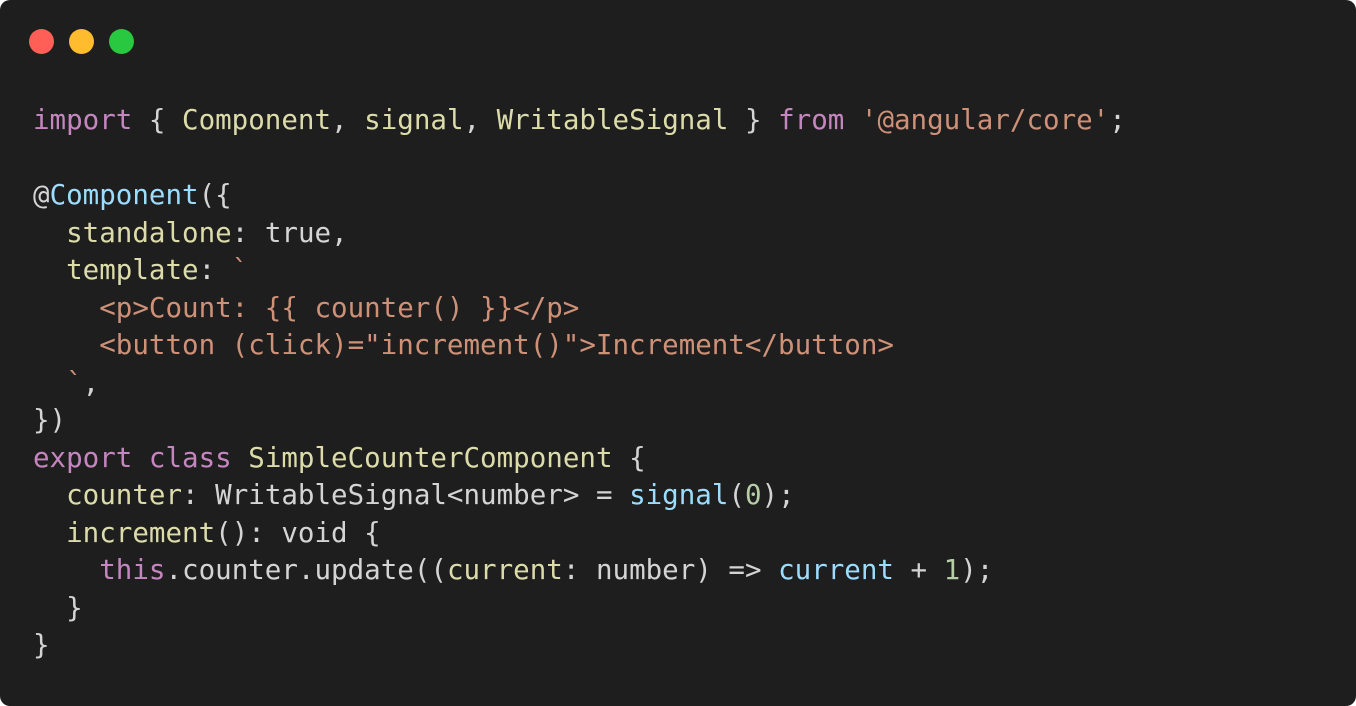  I want to click on code-token: template, so click(132, 270).